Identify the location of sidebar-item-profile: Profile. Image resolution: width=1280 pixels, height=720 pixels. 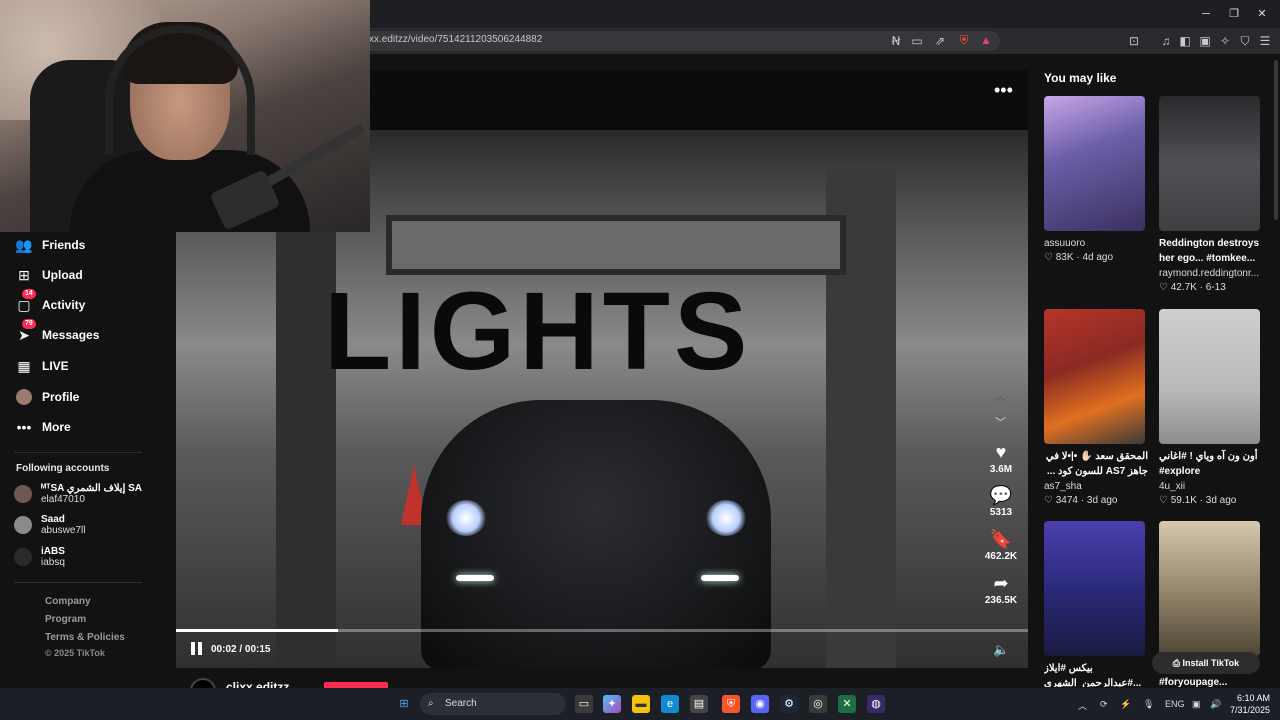
(46, 397).